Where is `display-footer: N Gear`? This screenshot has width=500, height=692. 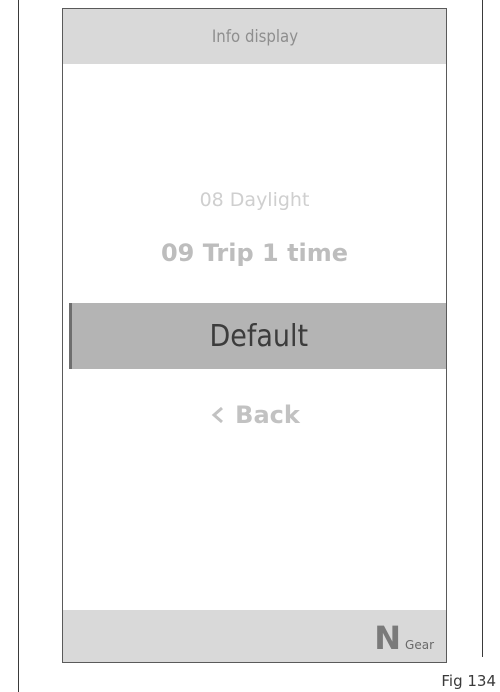
display-footer: N Gear is located at coordinates (254, 636).